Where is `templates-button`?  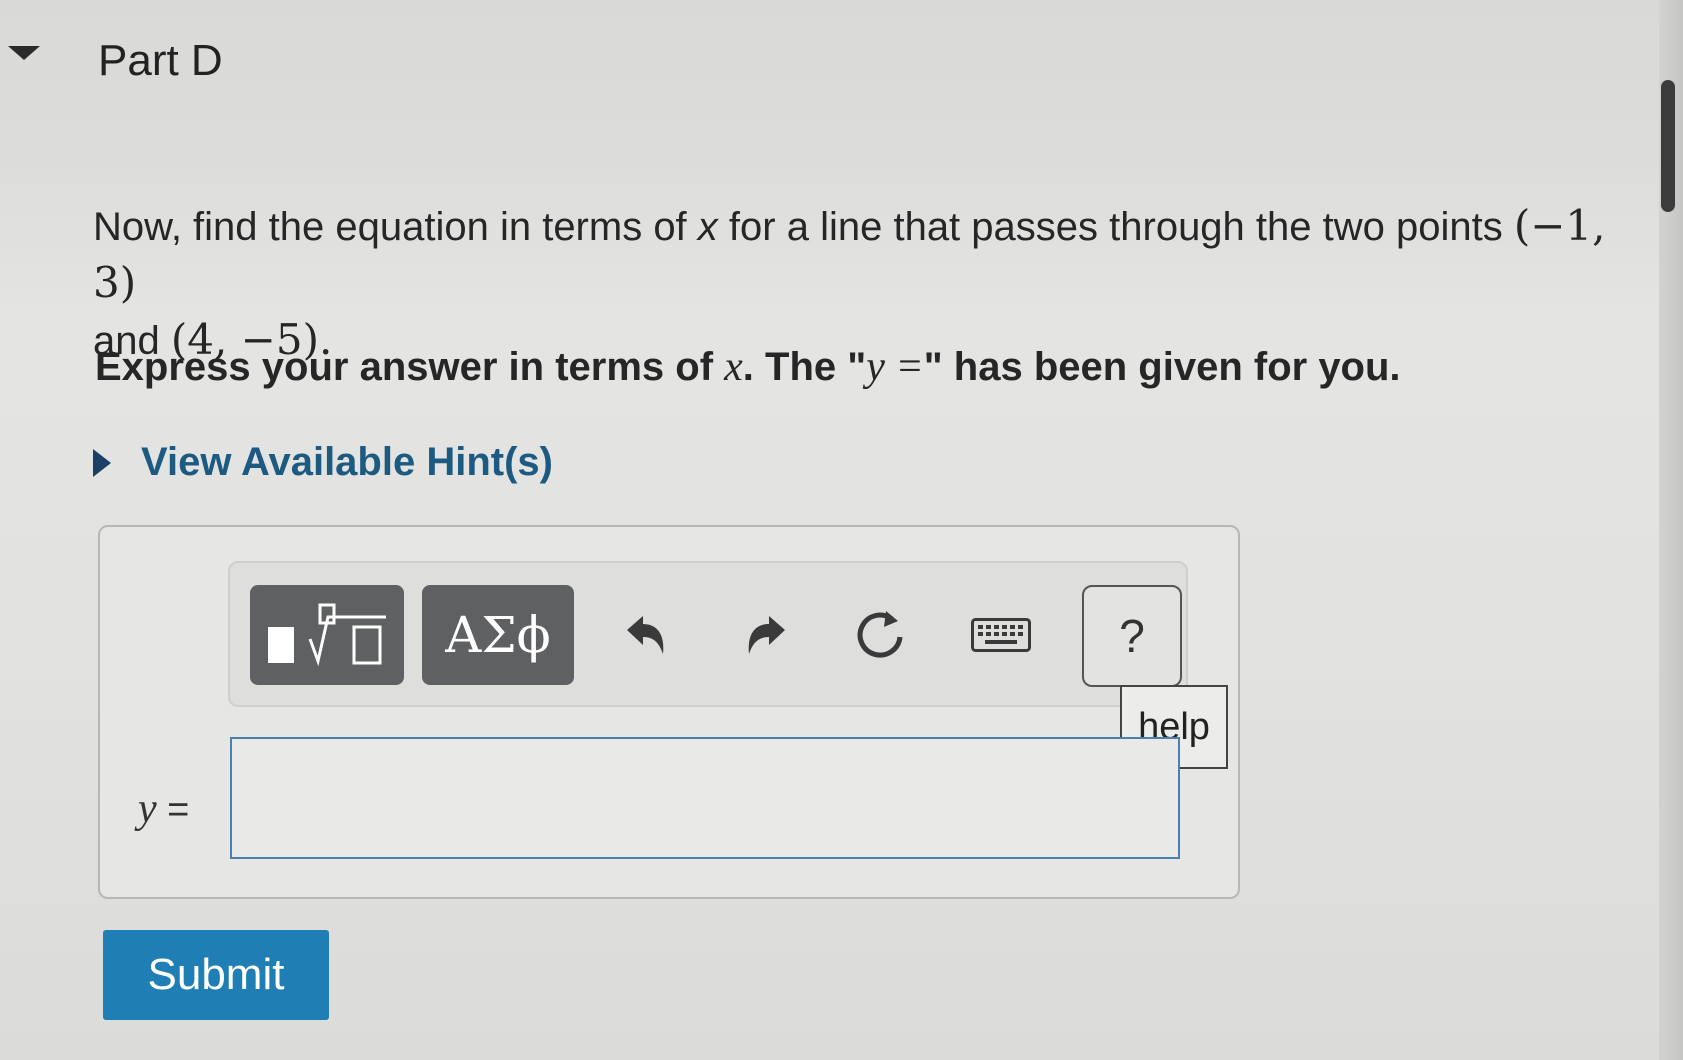 templates-button is located at coordinates (327, 635).